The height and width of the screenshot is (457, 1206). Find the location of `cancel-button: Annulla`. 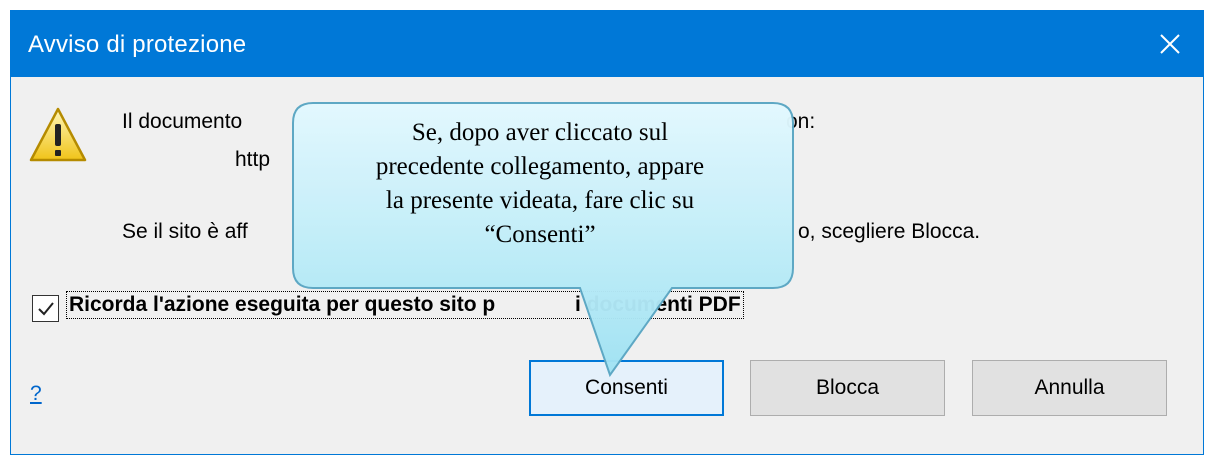

cancel-button: Annulla is located at coordinates (1069, 388).